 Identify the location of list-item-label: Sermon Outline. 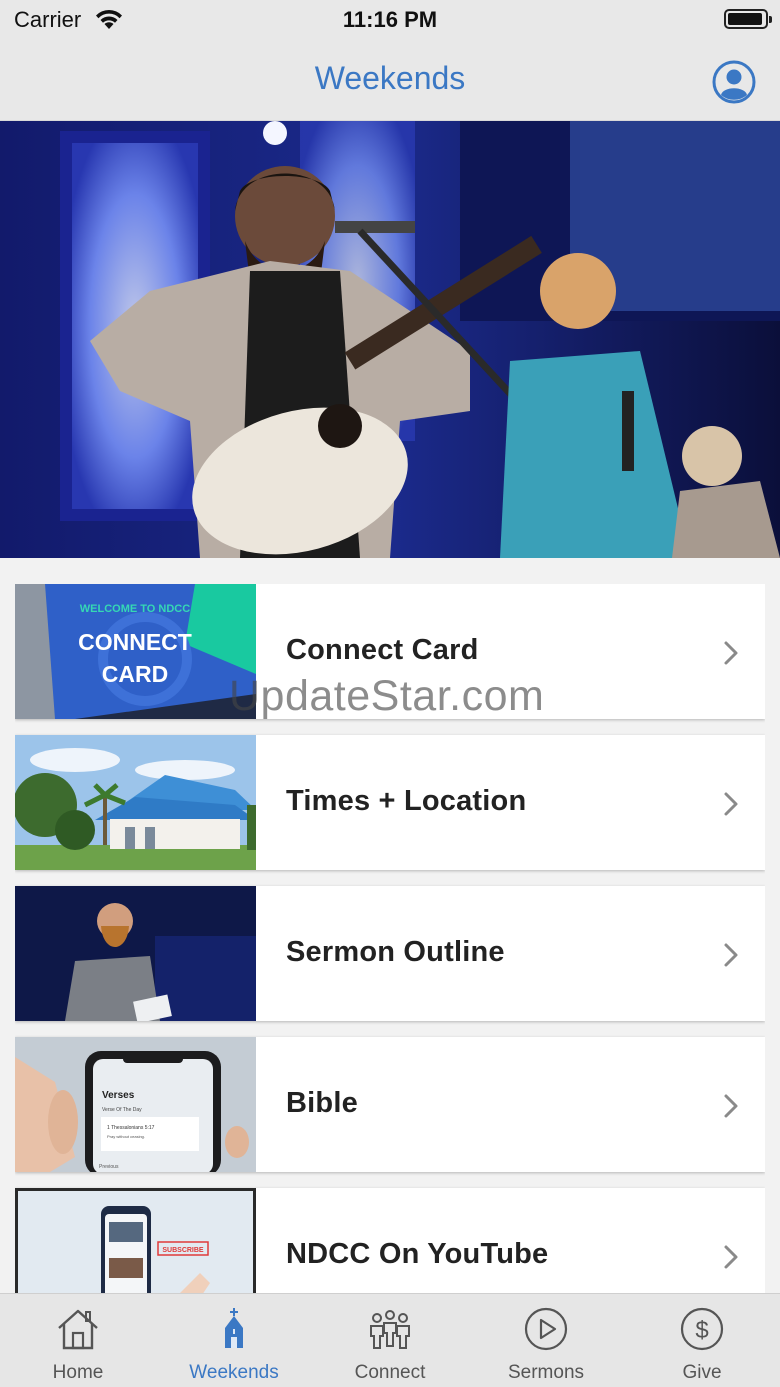
(395, 952).